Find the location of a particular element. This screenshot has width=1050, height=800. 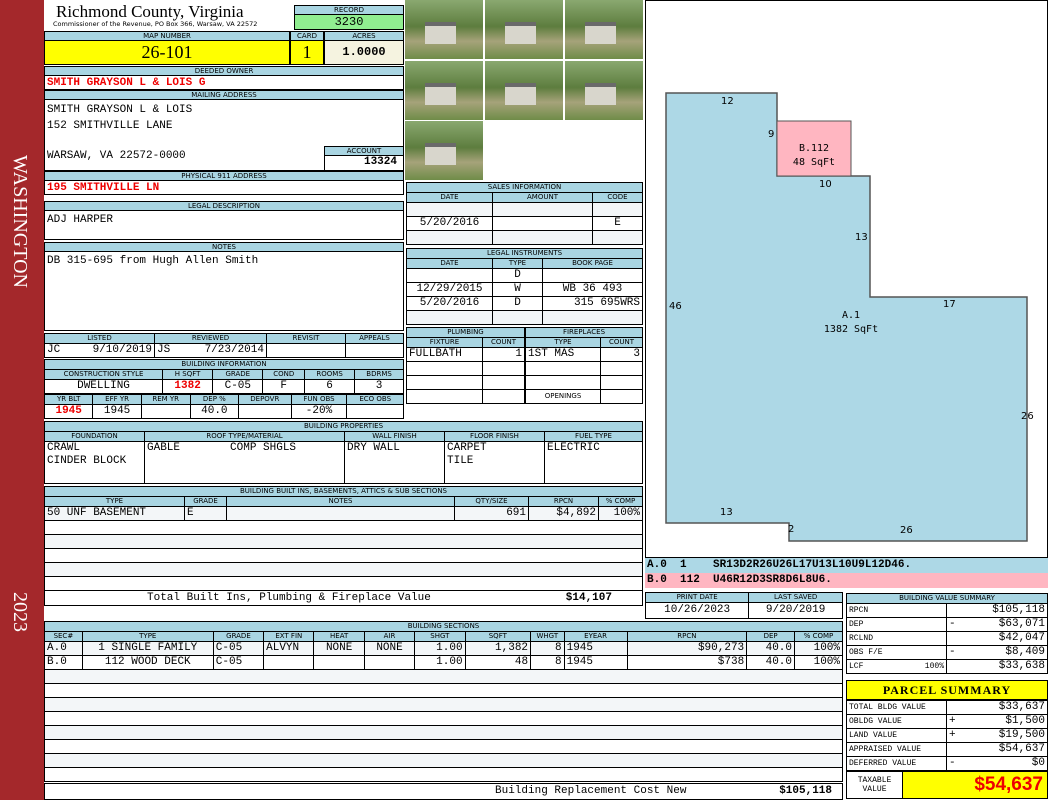

sale-code: E is located at coordinates (617, 223).